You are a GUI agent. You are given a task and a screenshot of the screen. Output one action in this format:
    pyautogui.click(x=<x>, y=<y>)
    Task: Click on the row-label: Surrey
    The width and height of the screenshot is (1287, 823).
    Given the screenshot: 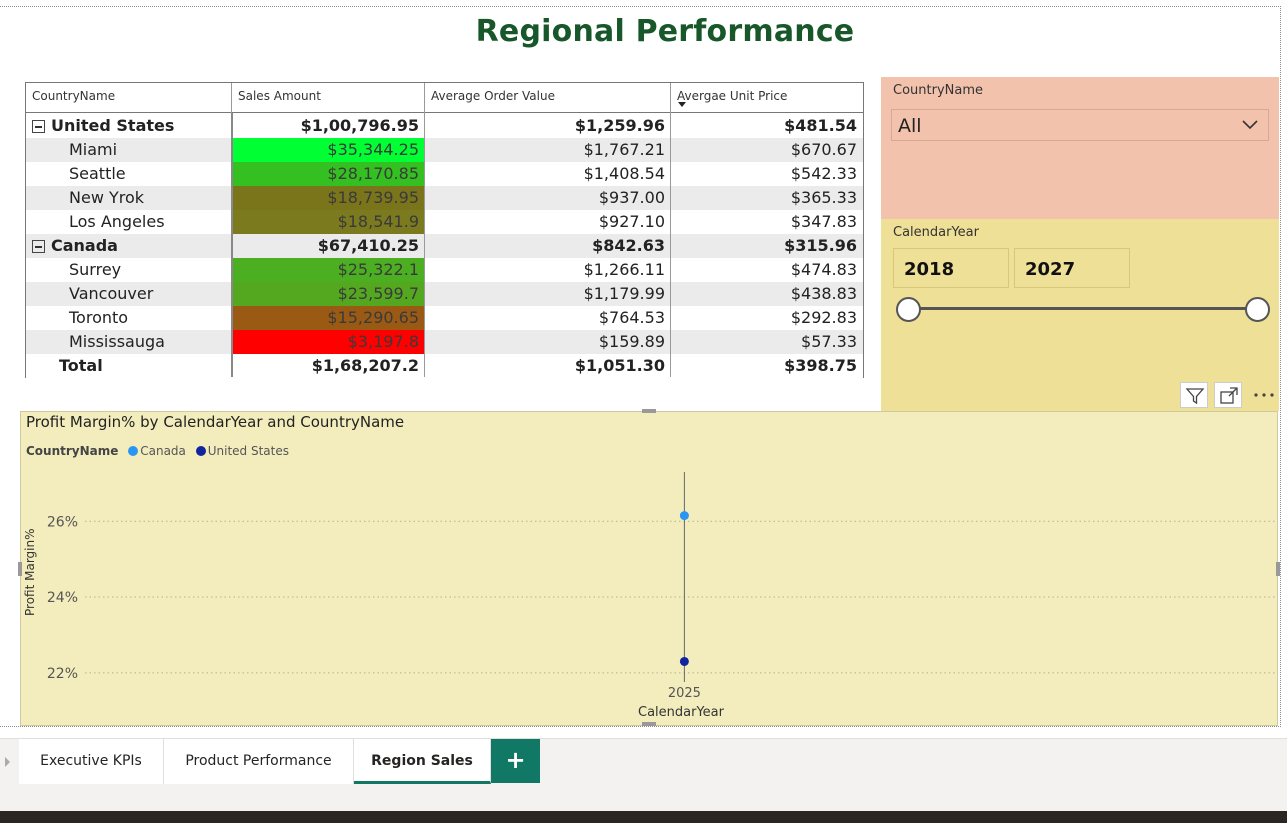 What is the action you would take?
    pyautogui.click(x=129, y=270)
    